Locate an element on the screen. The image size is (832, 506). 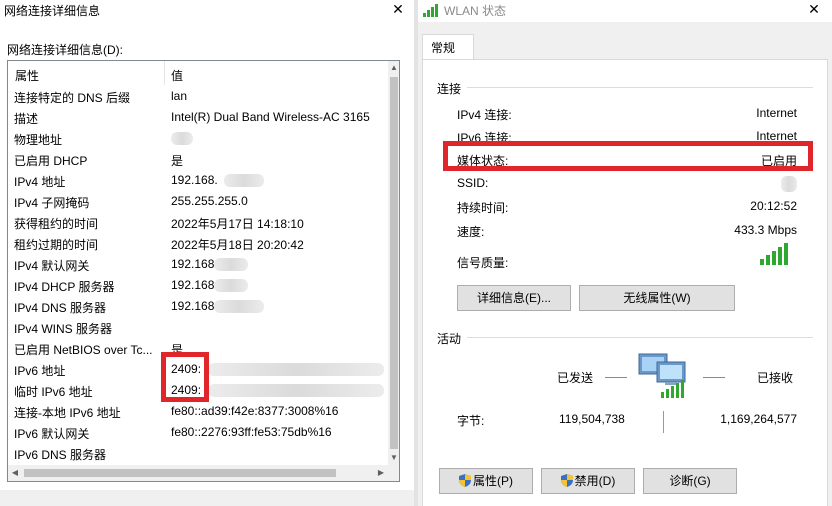
disable-button-label: 禁用(D) is located at coordinates (595, 481).